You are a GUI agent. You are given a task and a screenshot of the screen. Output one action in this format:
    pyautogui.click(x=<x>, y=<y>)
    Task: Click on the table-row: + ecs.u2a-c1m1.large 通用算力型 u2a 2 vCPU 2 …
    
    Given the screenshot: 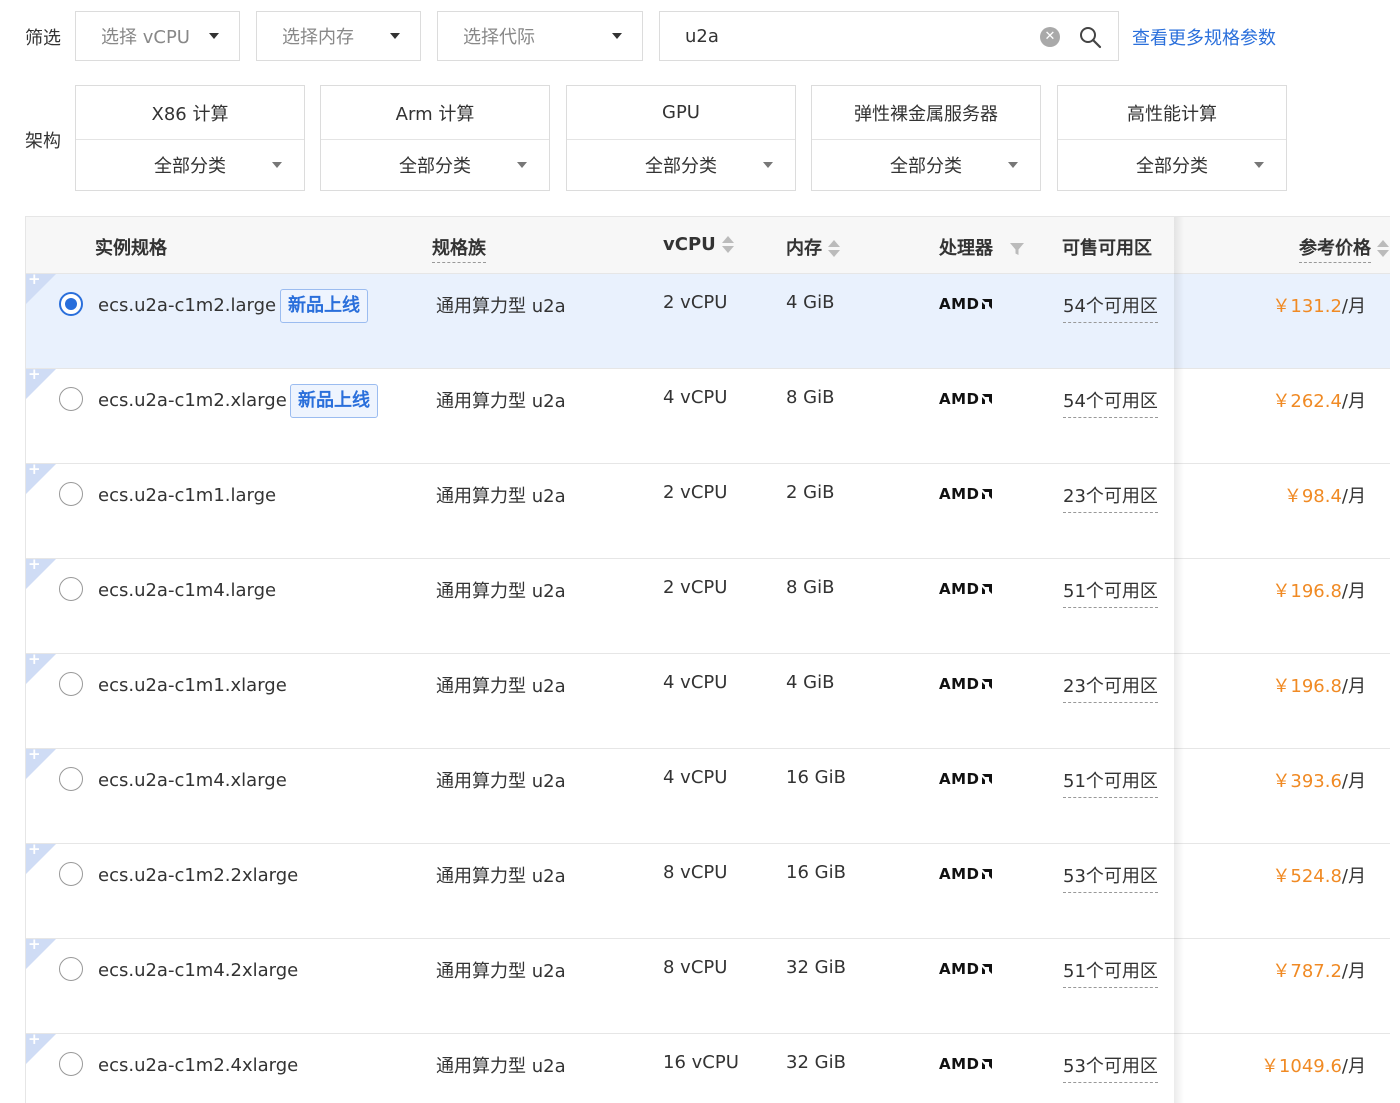 What is the action you would take?
    pyautogui.click(x=708, y=509)
    